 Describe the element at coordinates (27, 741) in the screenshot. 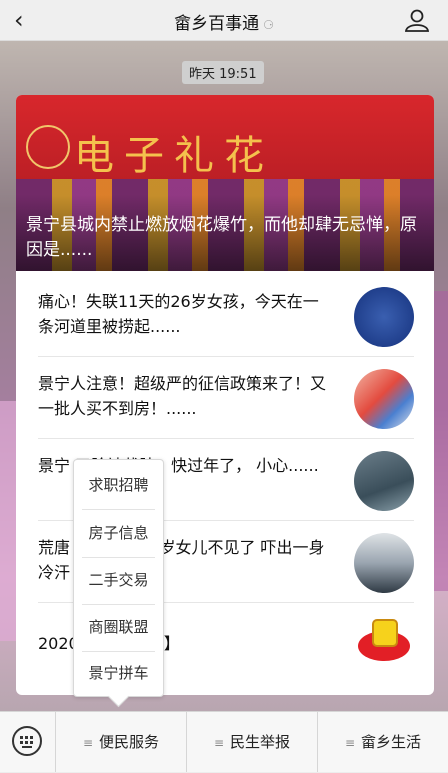

I see `keyboard-icon` at that location.